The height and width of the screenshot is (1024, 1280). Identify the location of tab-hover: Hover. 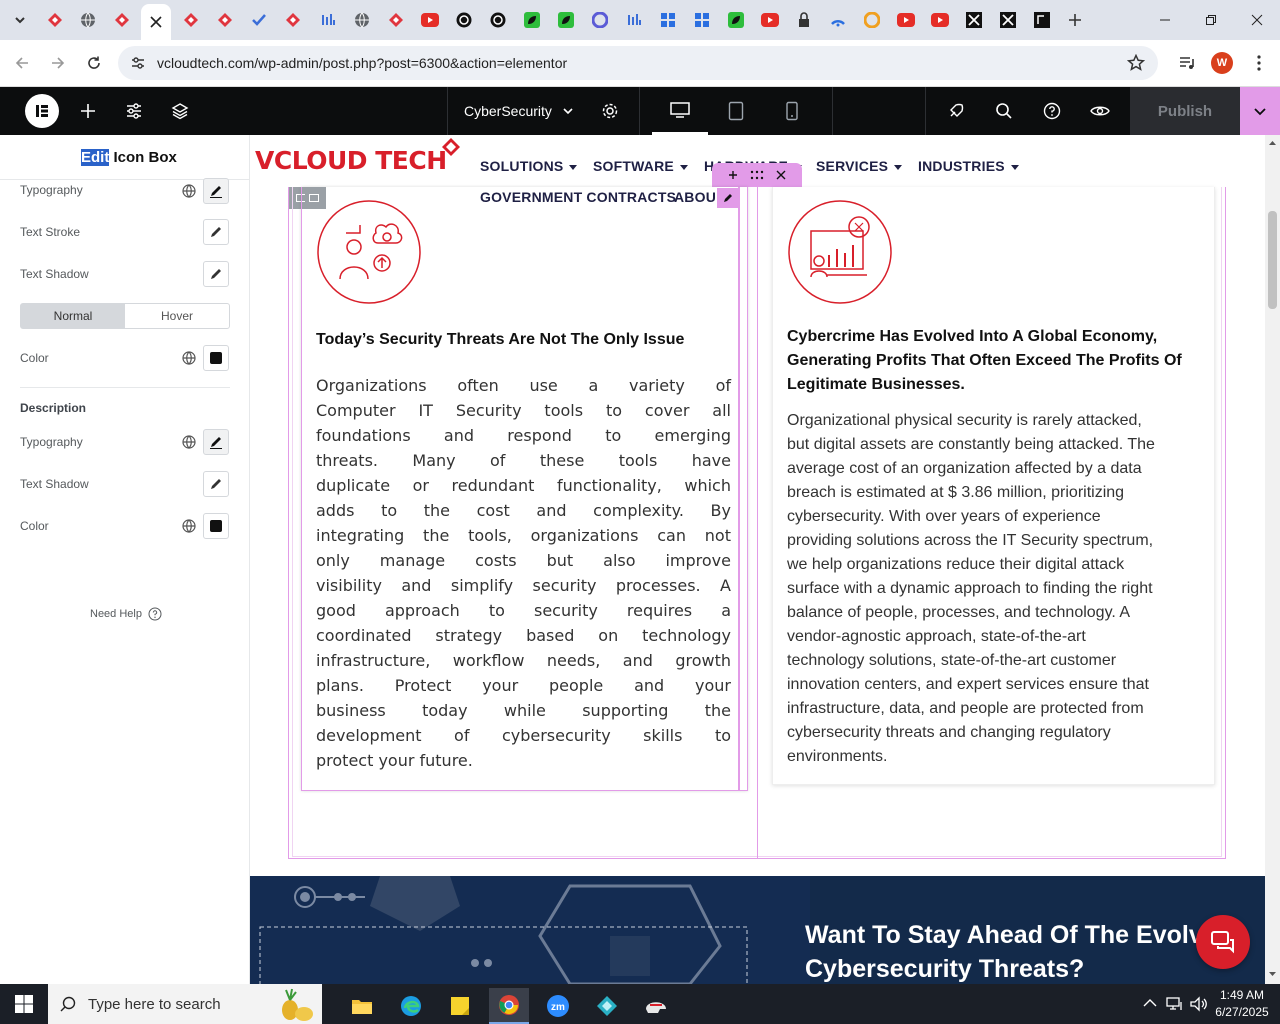
(177, 316).